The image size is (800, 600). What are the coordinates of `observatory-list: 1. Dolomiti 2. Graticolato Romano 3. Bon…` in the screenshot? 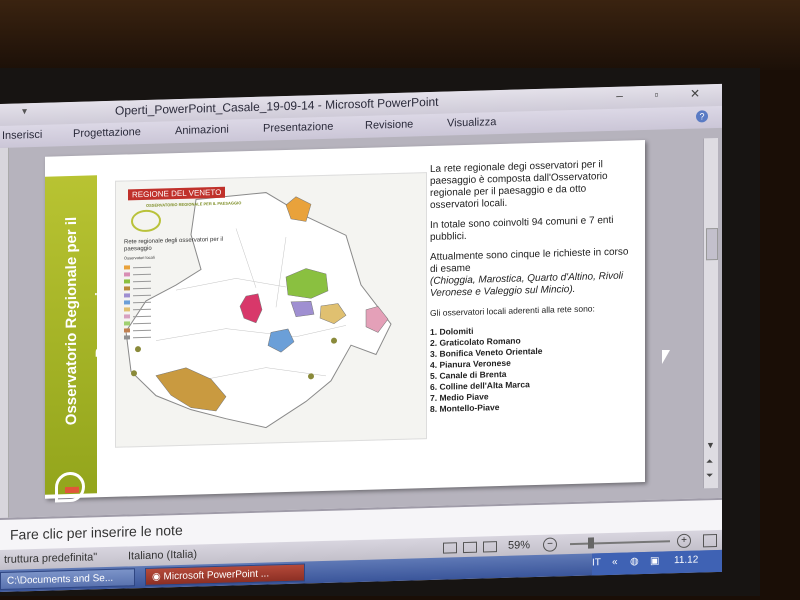 It's located at (530, 368).